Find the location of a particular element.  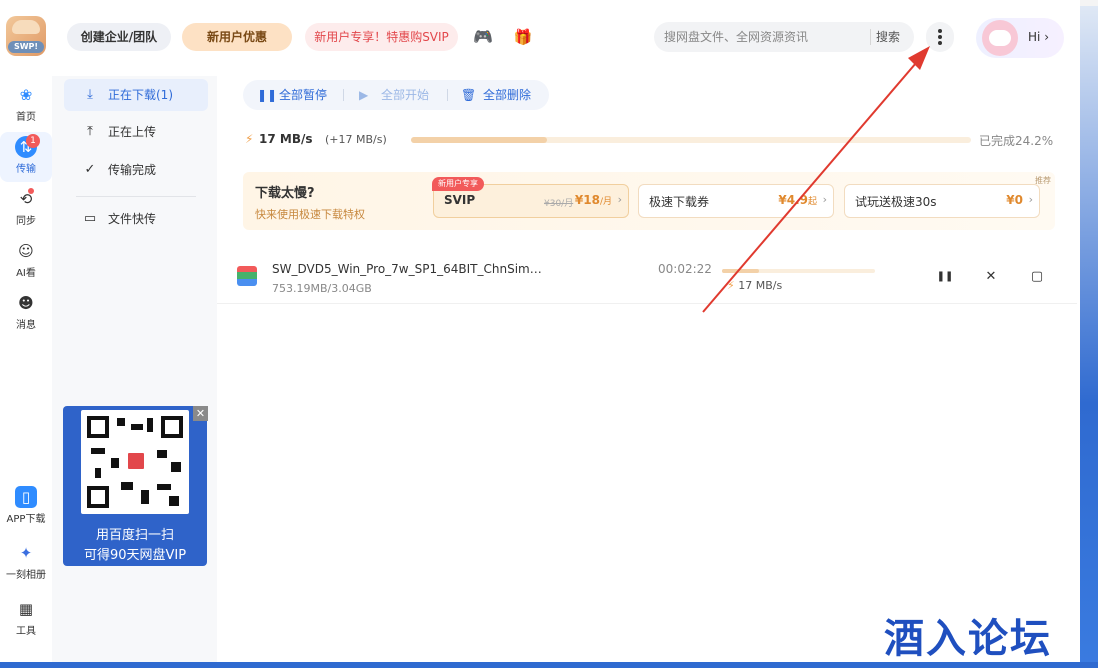

gamepad-icon: 🎮 is located at coordinates (483, 37).